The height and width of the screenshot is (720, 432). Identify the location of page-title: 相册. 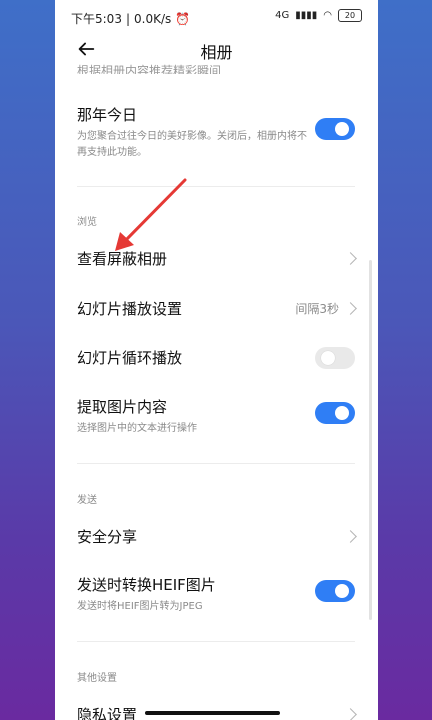
(216, 52).